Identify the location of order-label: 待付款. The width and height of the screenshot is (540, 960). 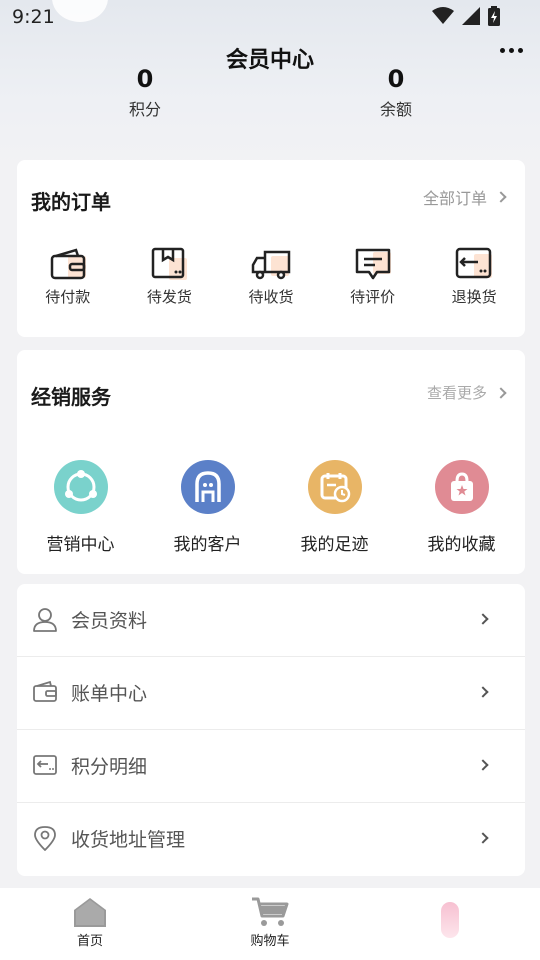
(68, 297).